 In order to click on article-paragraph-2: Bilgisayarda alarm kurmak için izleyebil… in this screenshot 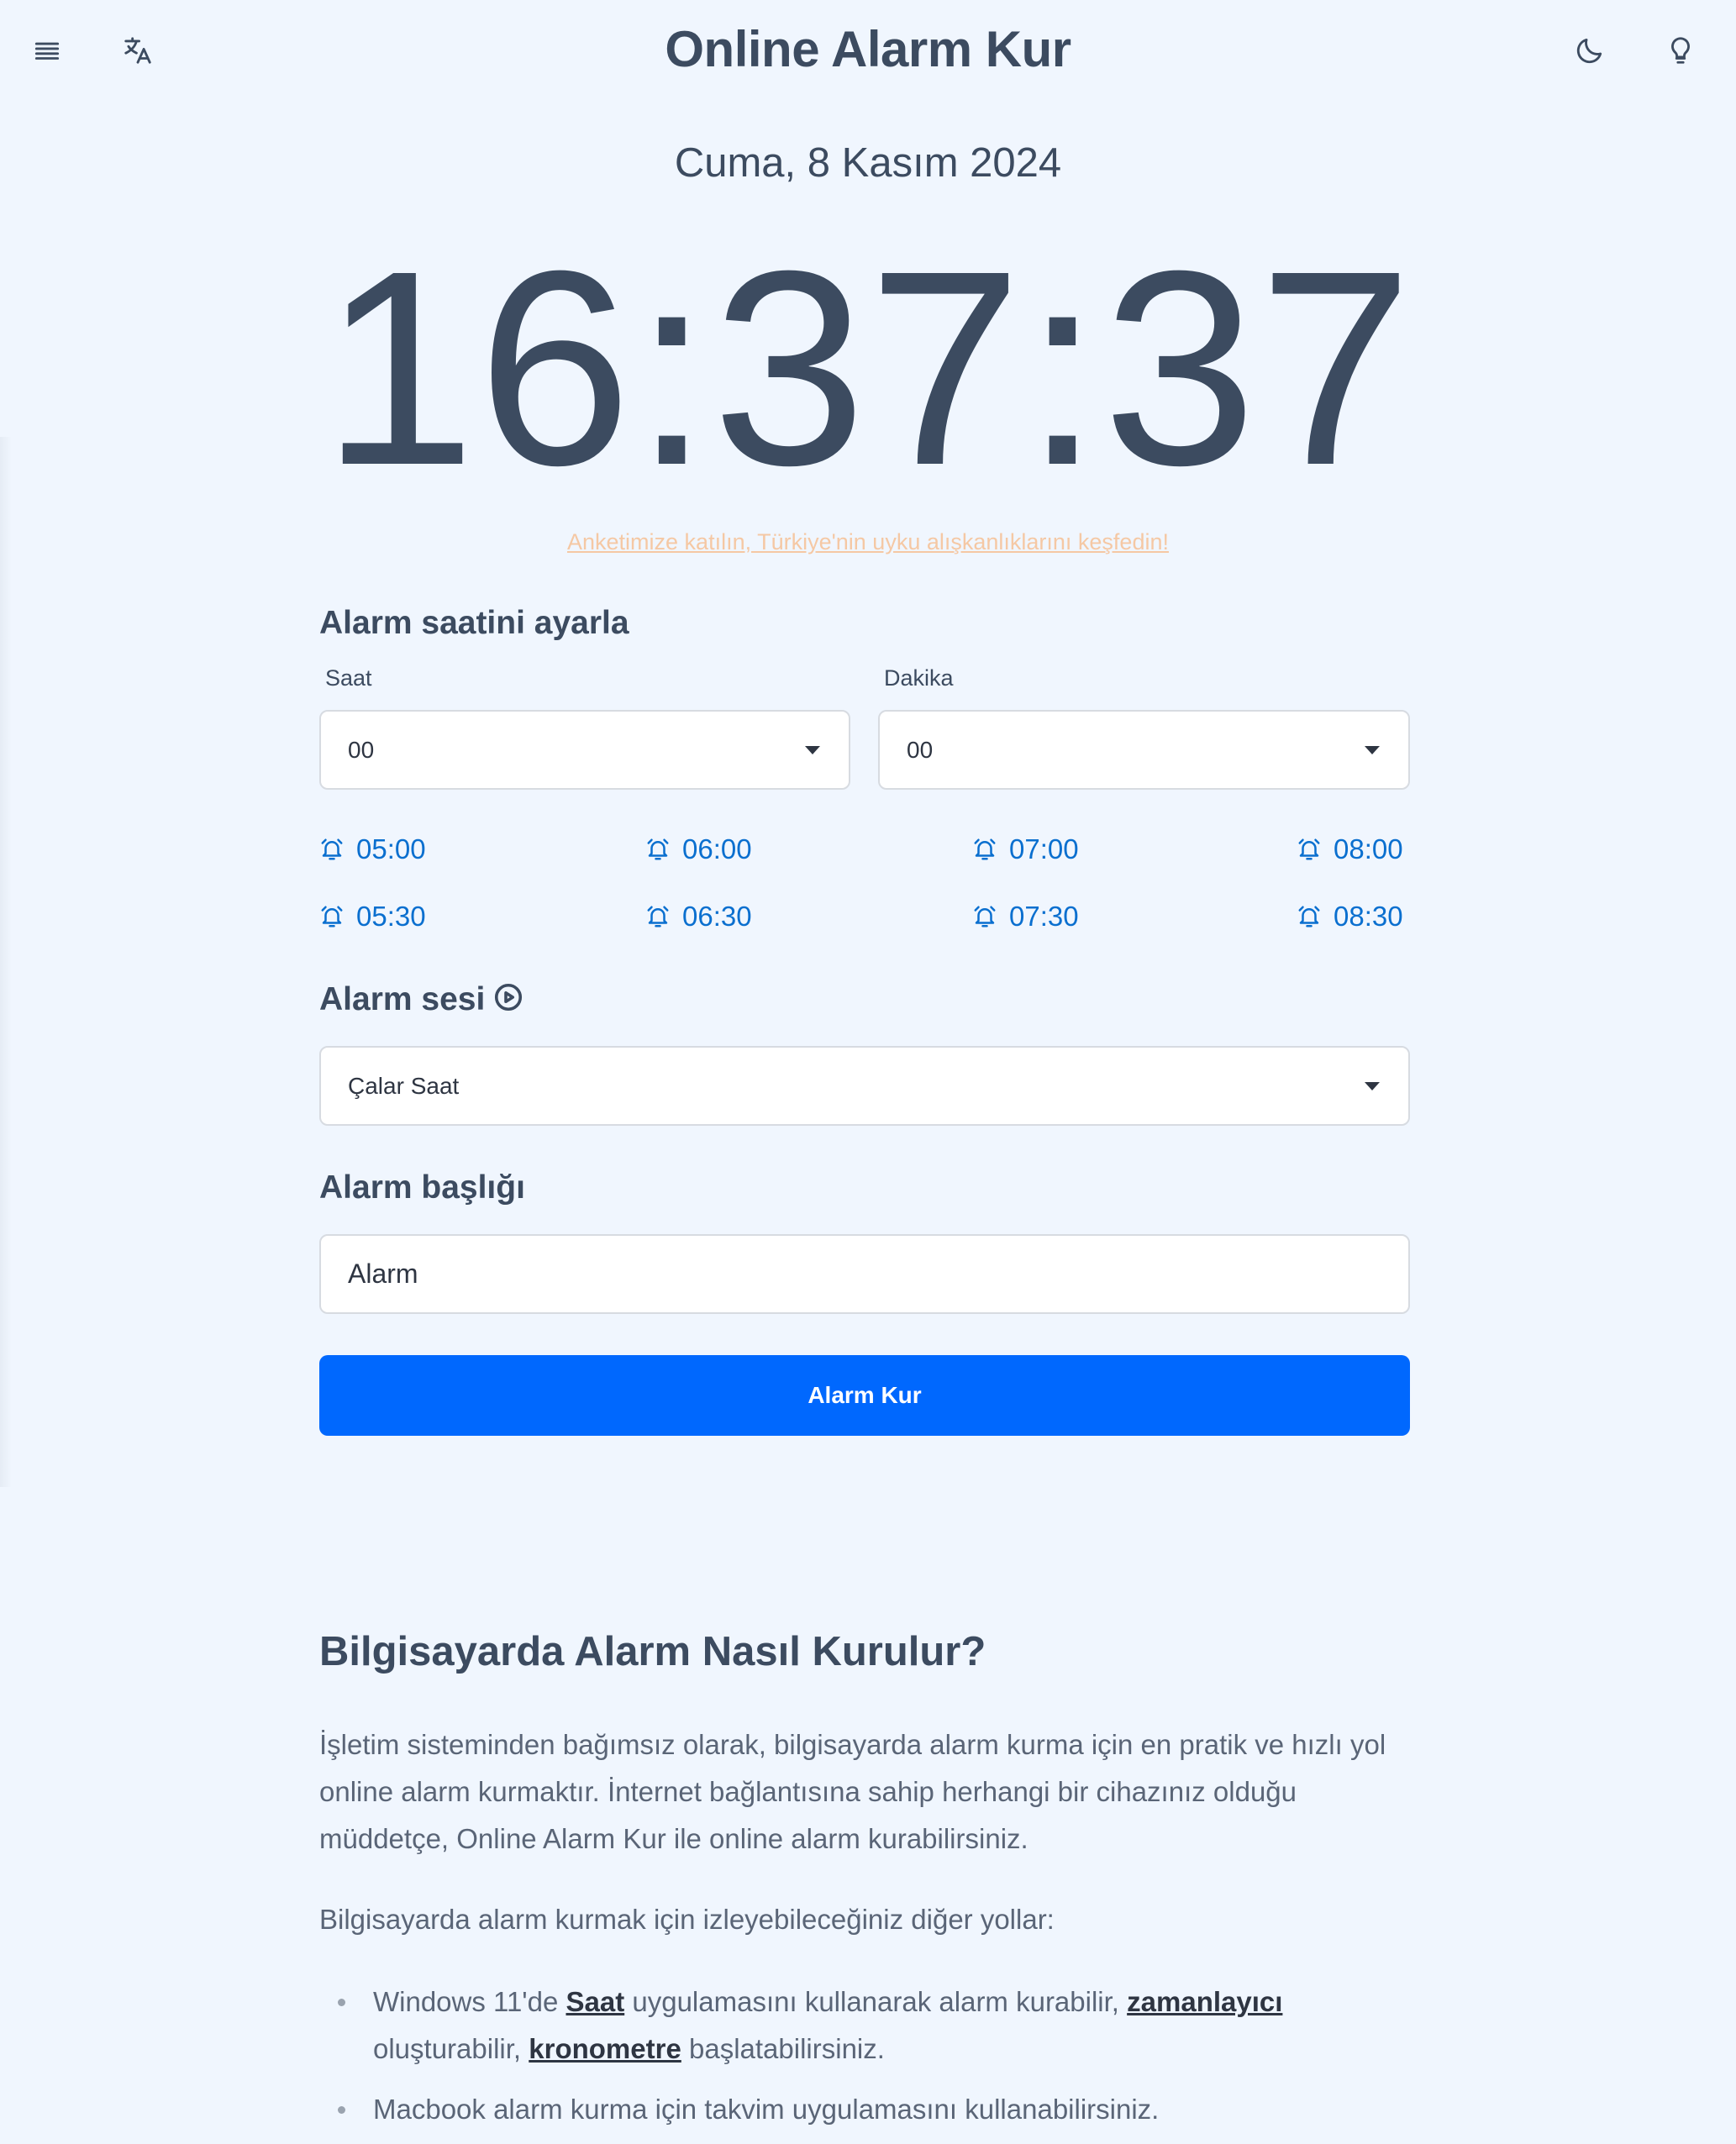, I will do `click(687, 1920)`.